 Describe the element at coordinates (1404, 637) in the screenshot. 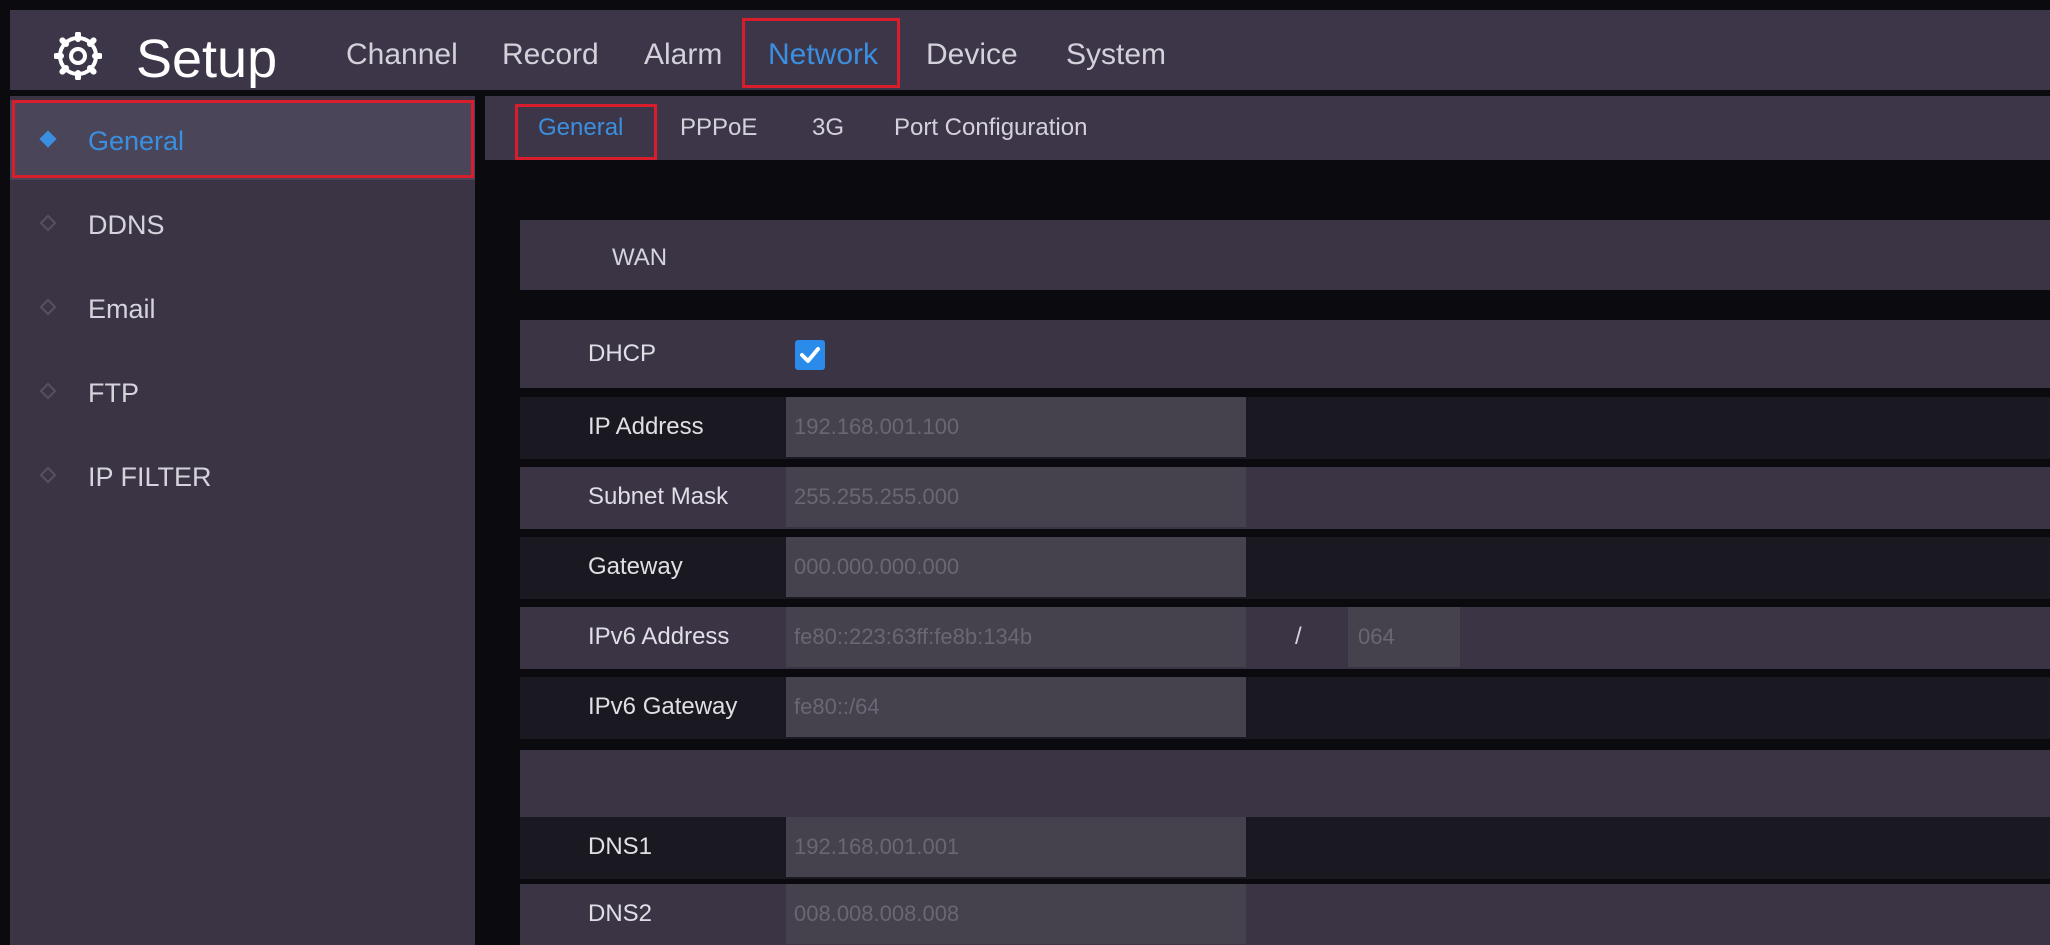

I see `ipv6-prefix-field: 064` at that location.